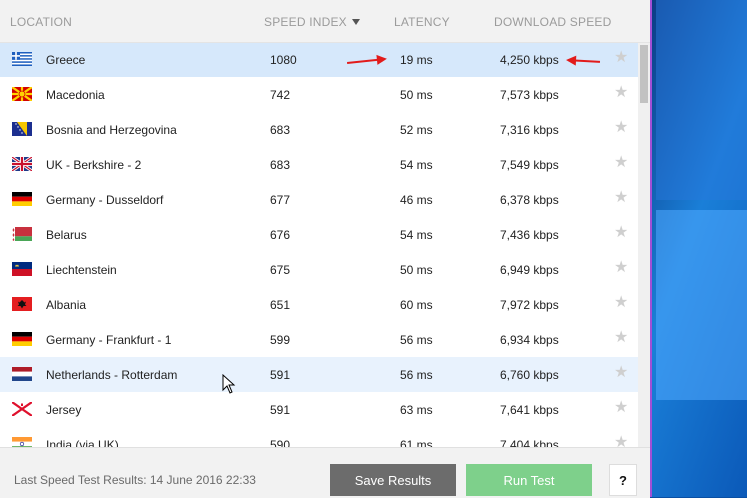  What do you see at coordinates (280, 340) in the screenshot?
I see `speed-index-cell: 599` at bounding box center [280, 340].